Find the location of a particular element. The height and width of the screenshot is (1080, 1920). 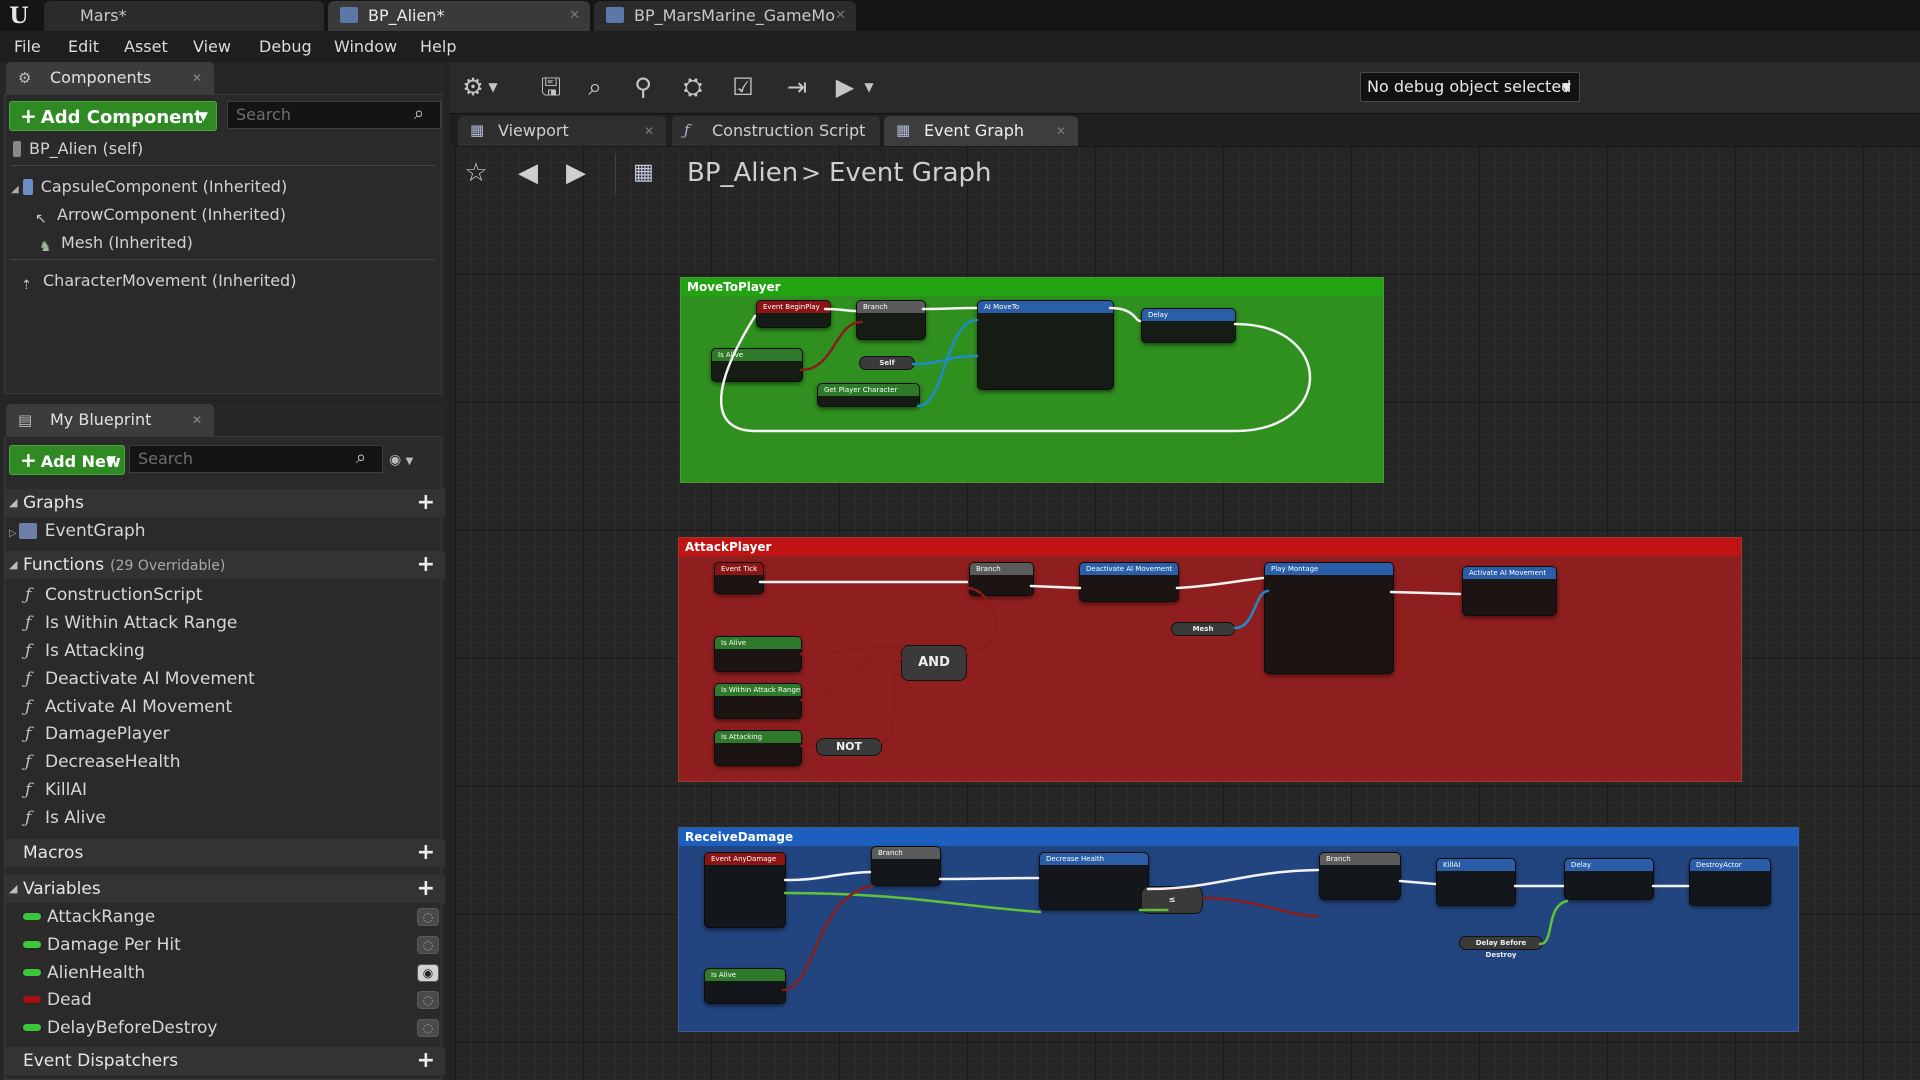

functions-section-header: ◢ Functions (29 Overridable) + is located at coordinates (225, 565).